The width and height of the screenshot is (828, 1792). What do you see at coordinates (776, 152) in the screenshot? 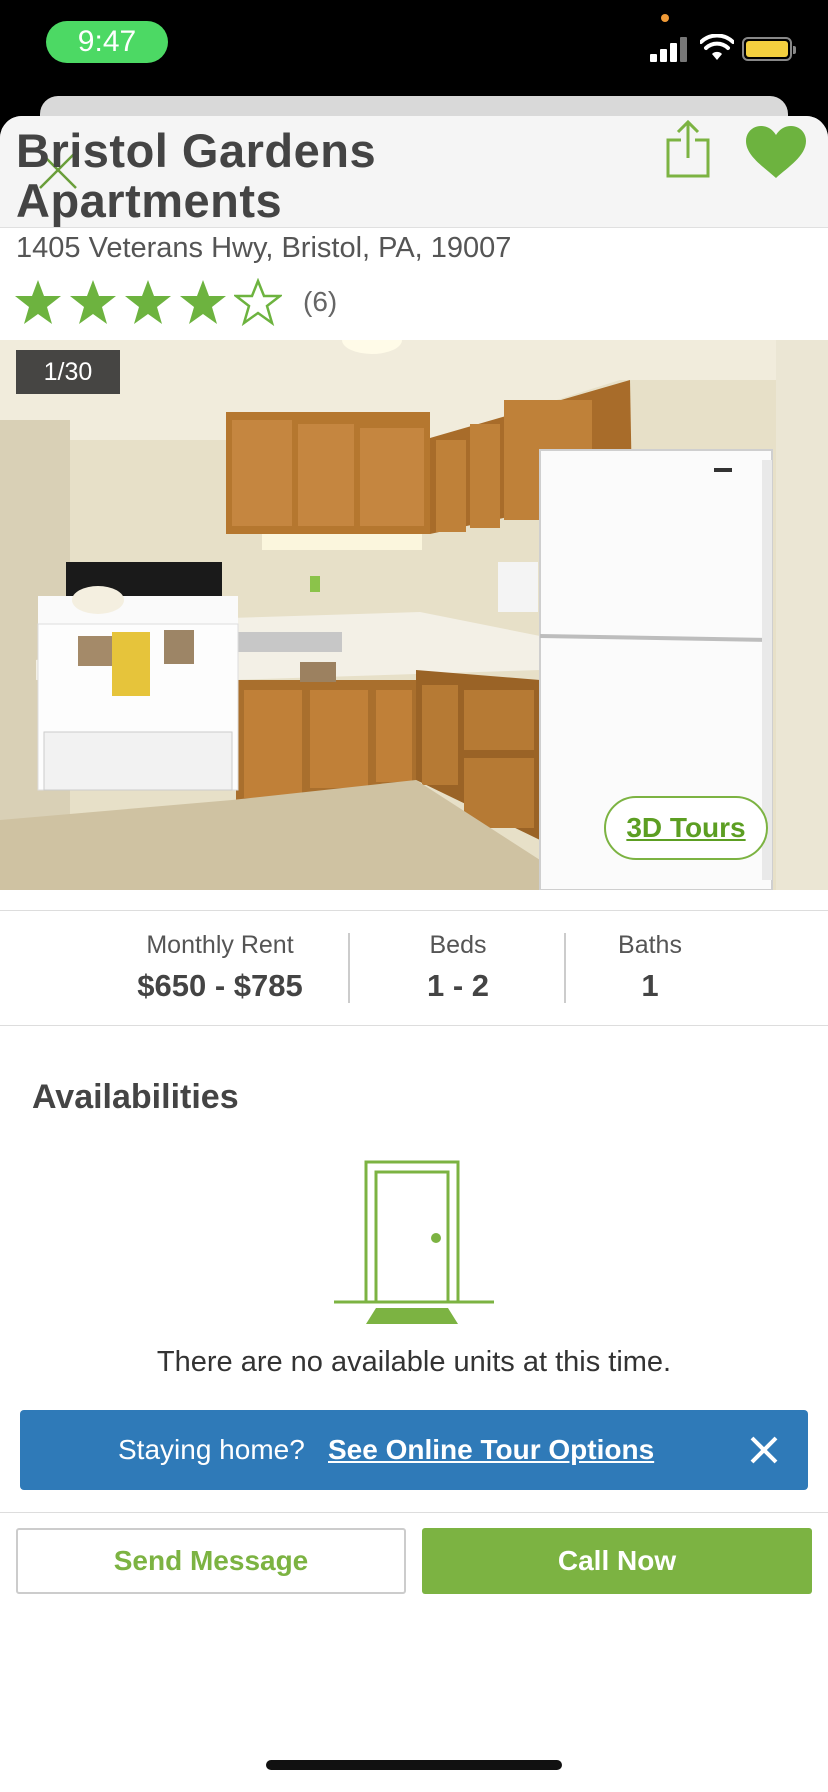
I see `favorite-heart-icon` at bounding box center [776, 152].